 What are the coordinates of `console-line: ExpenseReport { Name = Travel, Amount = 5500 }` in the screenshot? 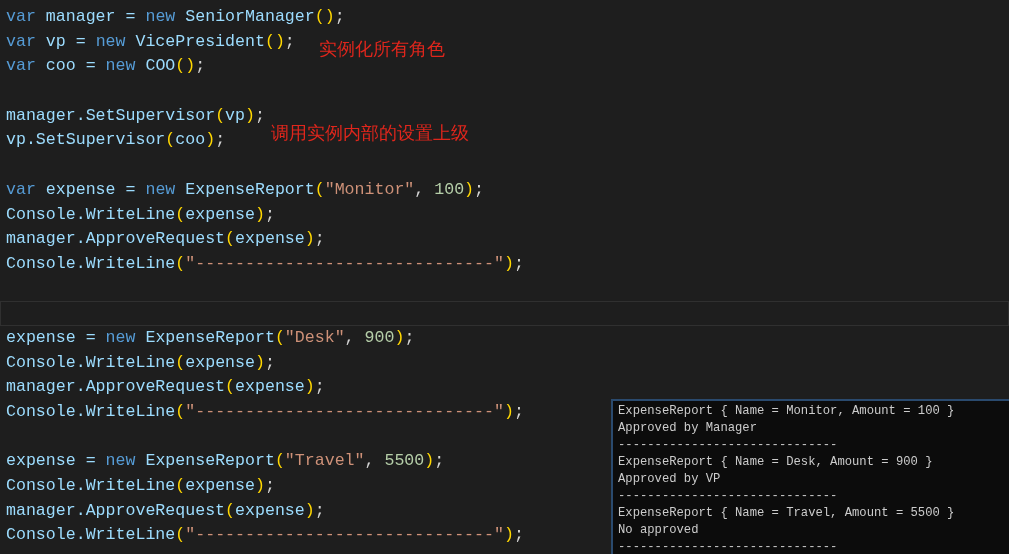 It's located at (786, 513).